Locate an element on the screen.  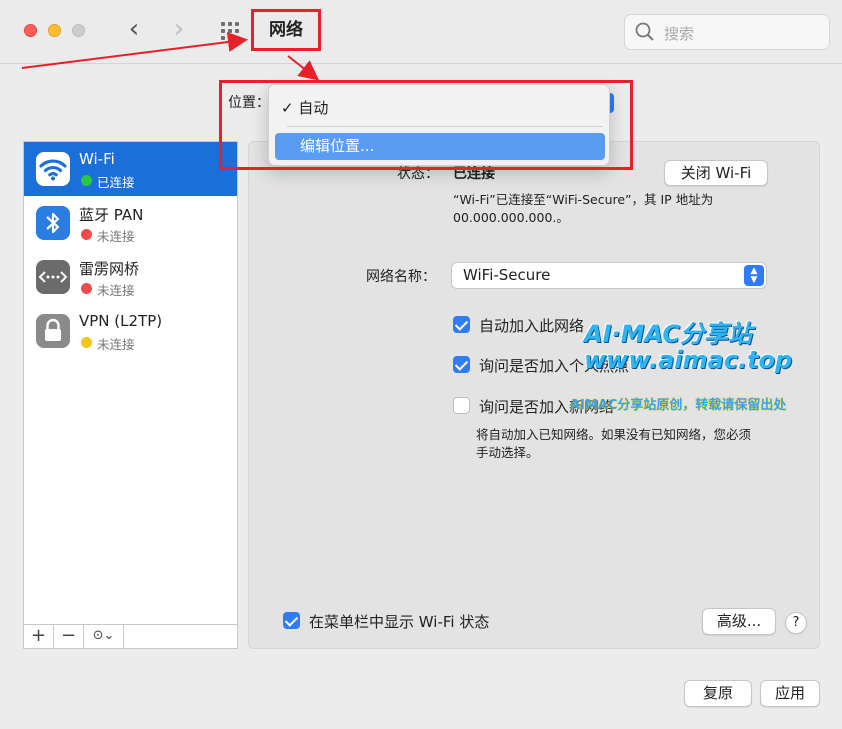
service-status: 已连接 is located at coordinates (116, 182).